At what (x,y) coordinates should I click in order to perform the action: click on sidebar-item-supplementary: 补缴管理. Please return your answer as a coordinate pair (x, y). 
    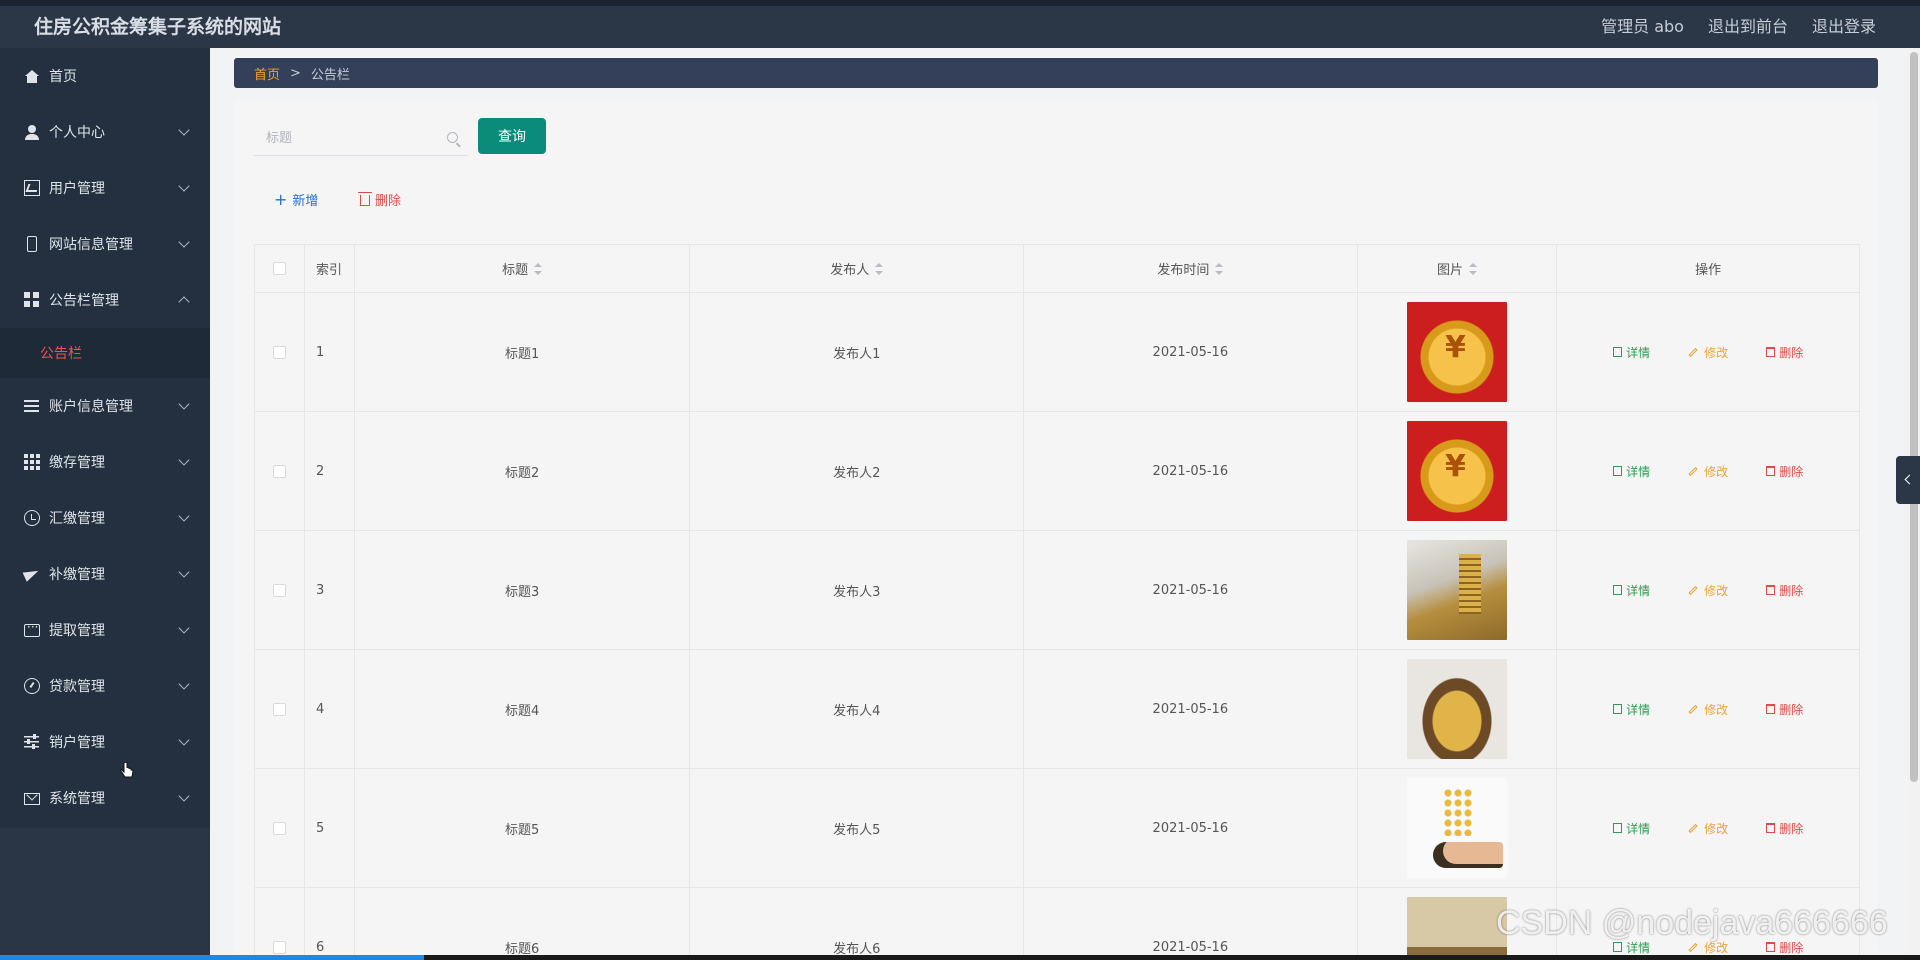
    Looking at the image, I should click on (105, 574).